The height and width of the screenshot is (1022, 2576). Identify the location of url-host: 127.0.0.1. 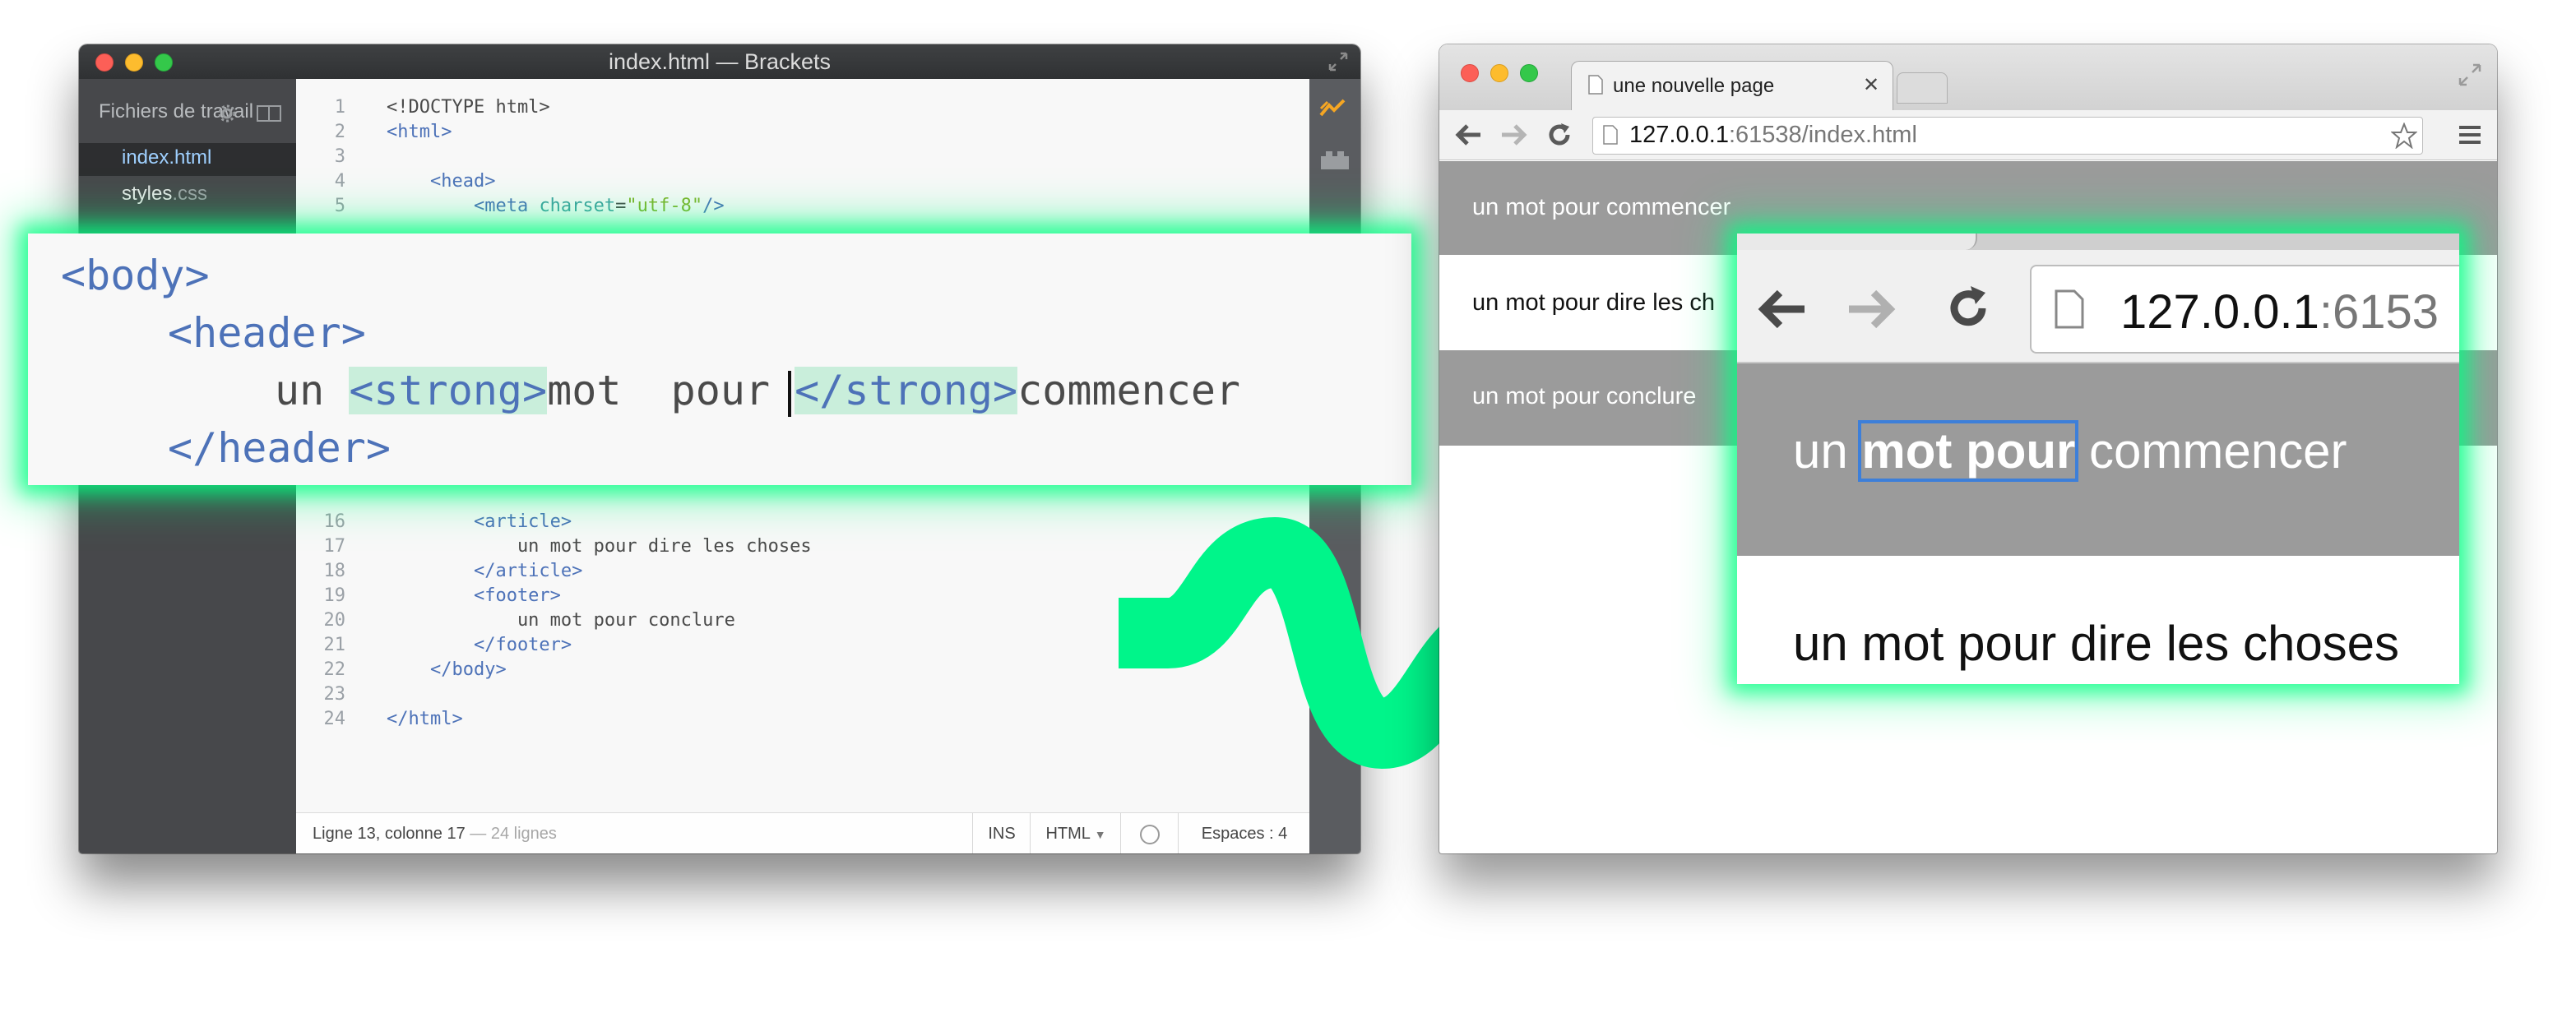
(1679, 135).